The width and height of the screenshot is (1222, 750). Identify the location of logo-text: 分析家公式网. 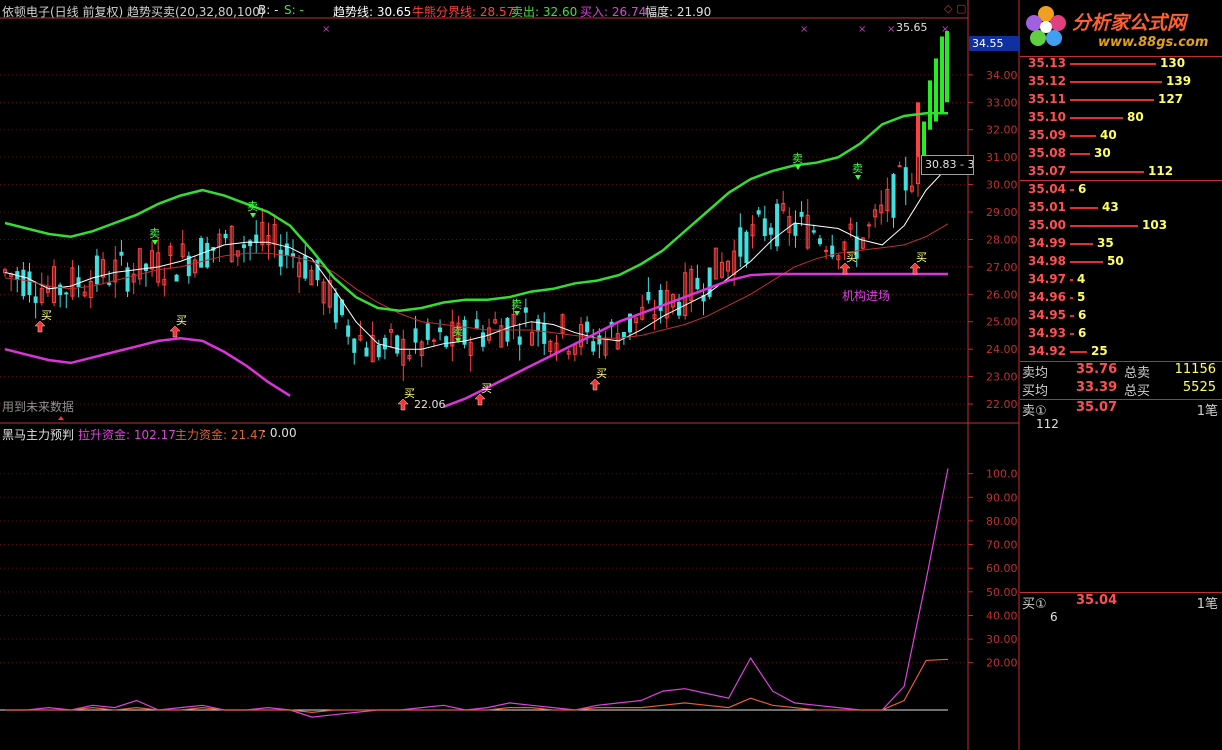
(1129, 23).